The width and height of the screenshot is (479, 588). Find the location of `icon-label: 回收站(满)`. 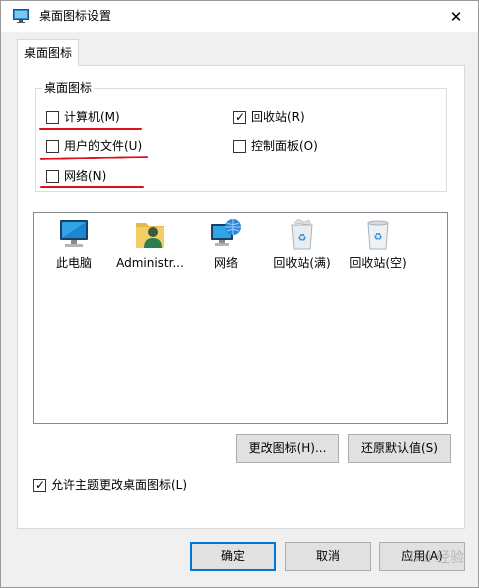

icon-label: 回收站(满) is located at coordinates (302, 263).